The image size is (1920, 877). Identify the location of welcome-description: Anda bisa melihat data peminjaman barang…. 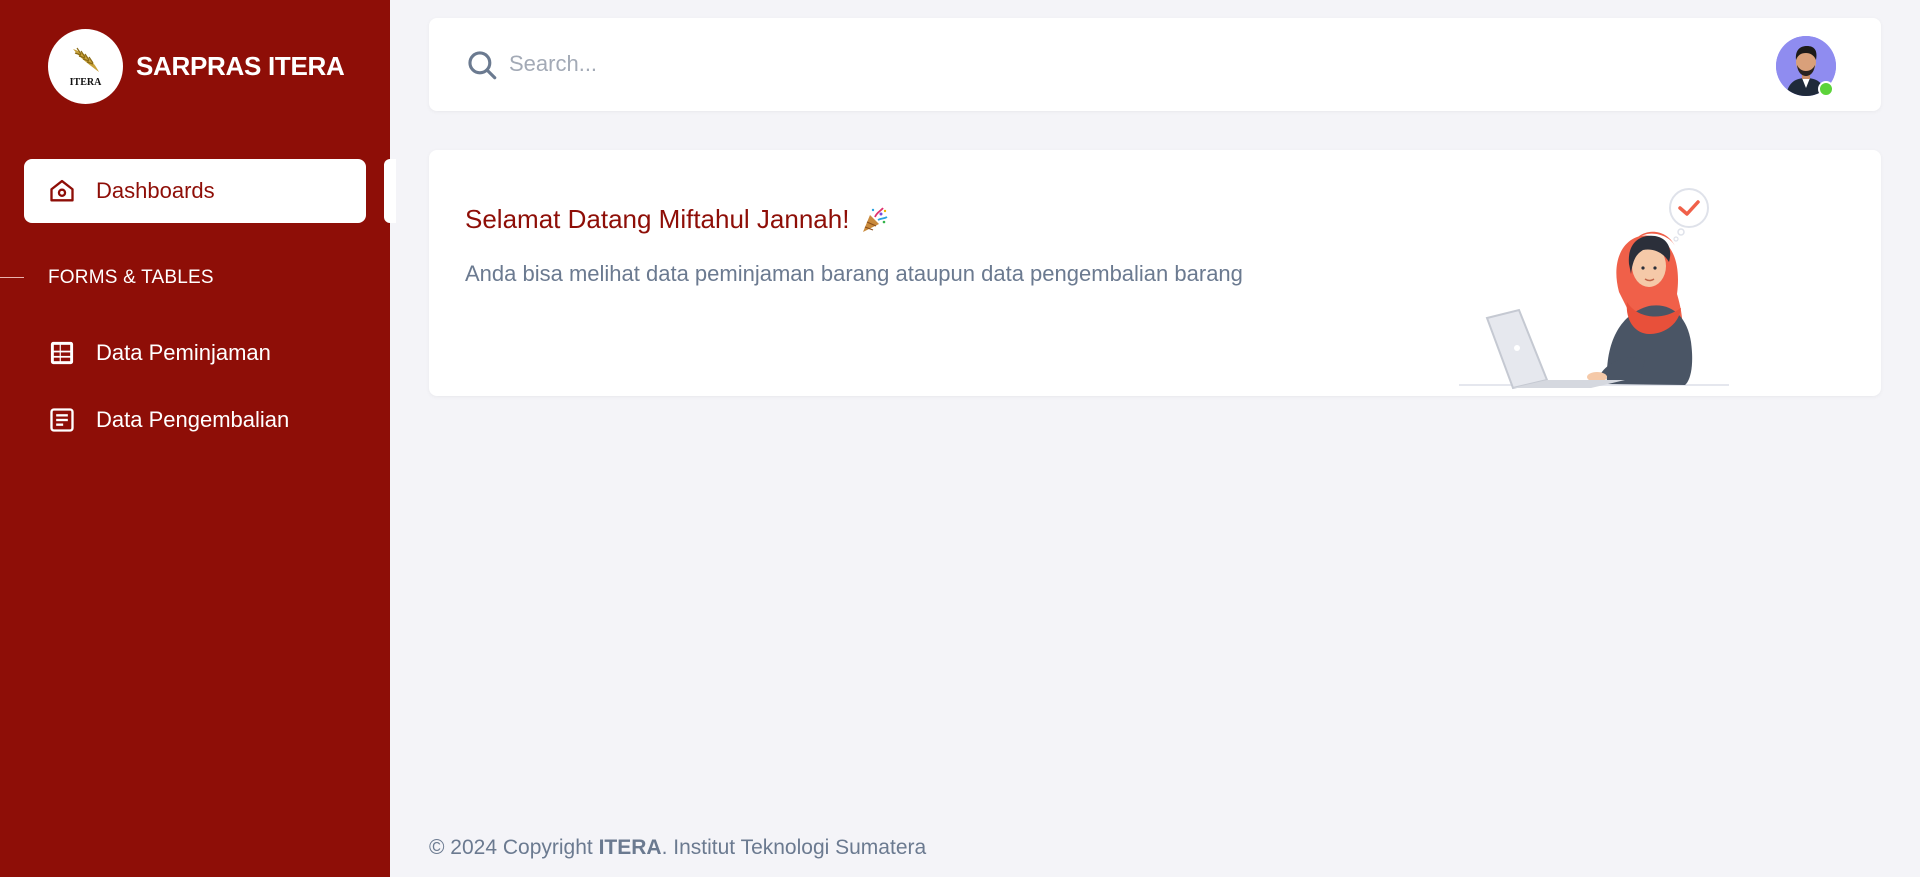
(854, 273).